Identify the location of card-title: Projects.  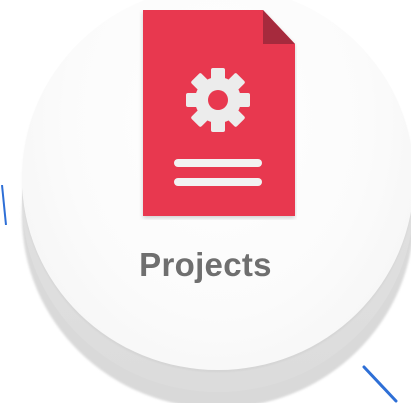
(205, 264).